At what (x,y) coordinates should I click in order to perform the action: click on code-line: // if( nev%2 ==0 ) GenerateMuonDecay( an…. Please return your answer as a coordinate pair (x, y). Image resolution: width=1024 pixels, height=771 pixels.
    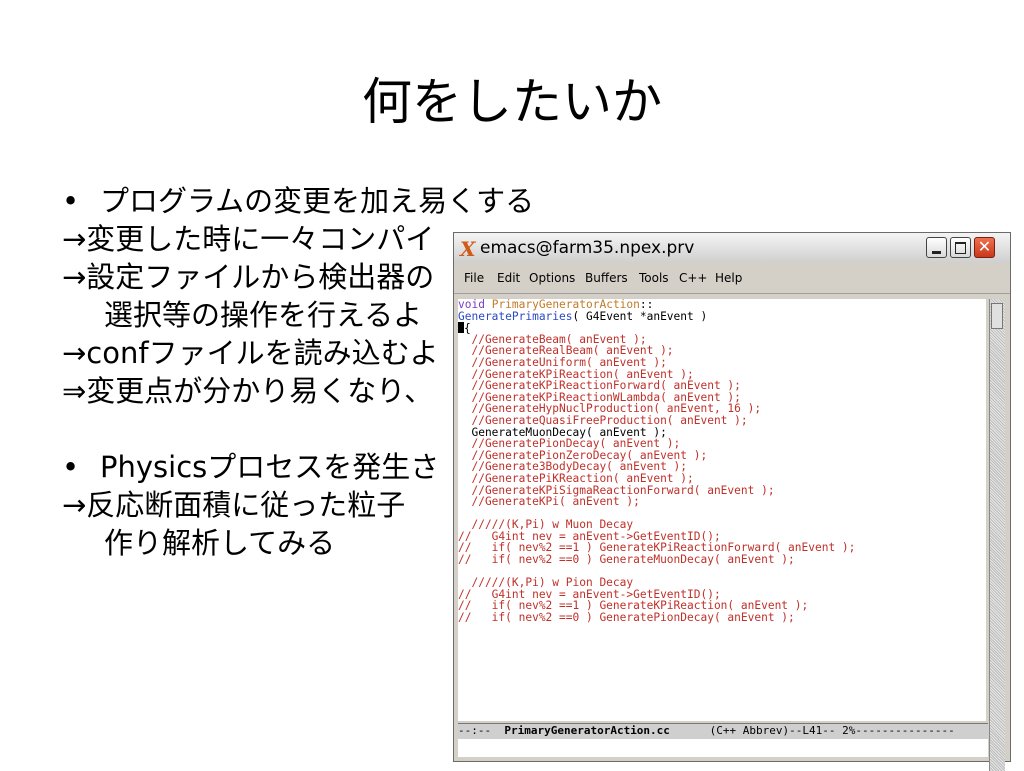
    Looking at the image, I should click on (626, 560).